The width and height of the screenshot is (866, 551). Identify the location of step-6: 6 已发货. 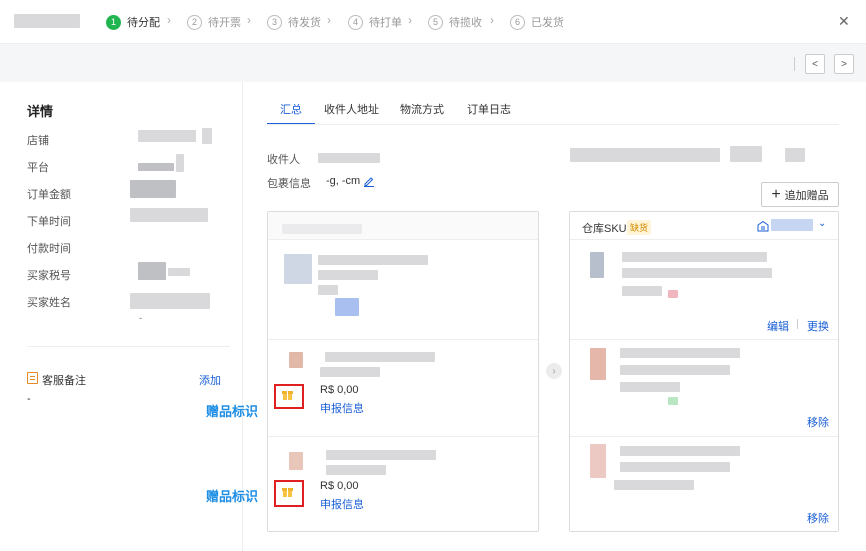
(537, 22).